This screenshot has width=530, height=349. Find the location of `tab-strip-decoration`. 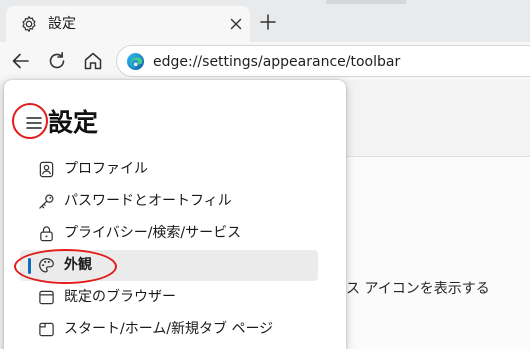

tab-strip-decoration is located at coordinates (366, 2).